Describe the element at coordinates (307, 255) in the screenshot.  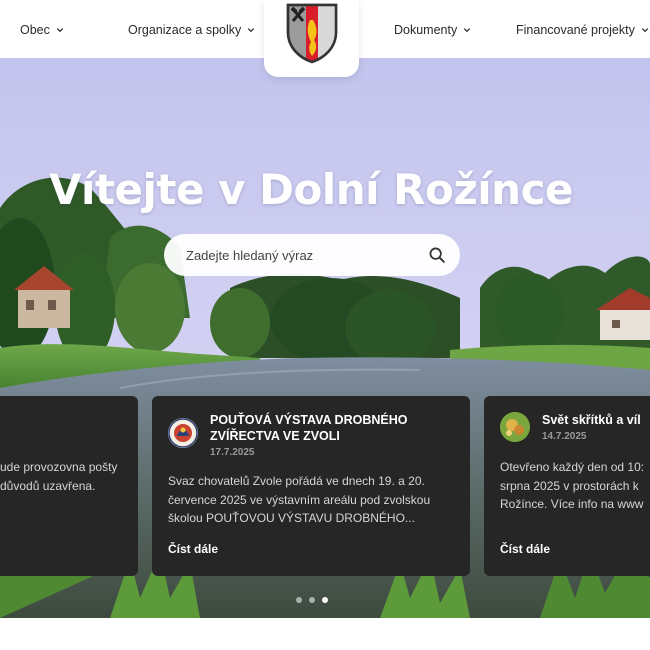
I see `search-input` at that location.